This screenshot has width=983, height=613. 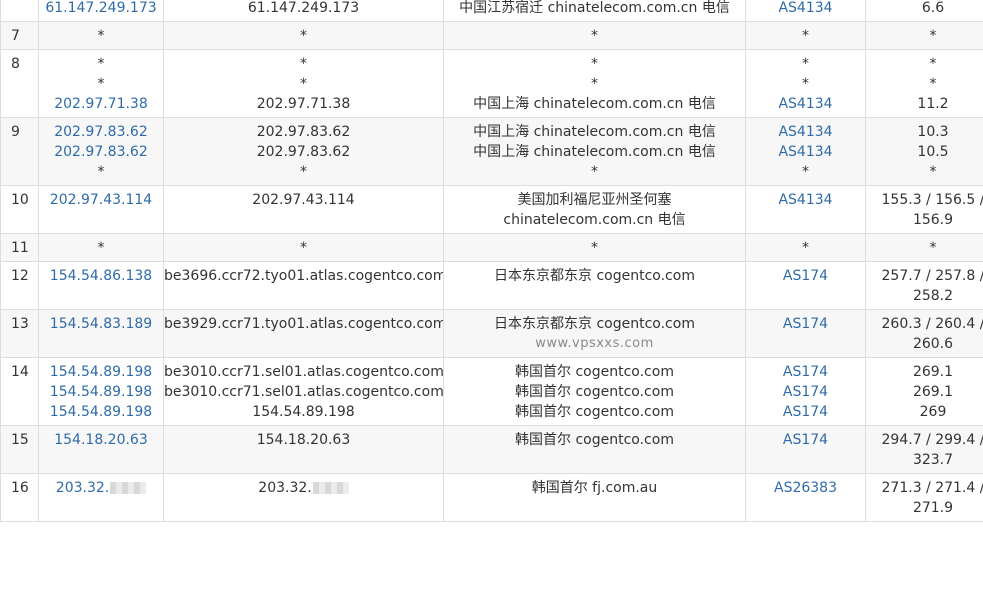 I want to click on rtt-text: 271.9, so click(x=925, y=508).